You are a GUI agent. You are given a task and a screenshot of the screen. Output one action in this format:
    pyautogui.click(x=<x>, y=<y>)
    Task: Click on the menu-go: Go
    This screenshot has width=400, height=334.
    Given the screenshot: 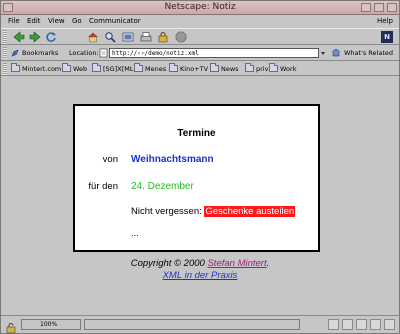 What is the action you would take?
    pyautogui.click(x=77, y=21)
    